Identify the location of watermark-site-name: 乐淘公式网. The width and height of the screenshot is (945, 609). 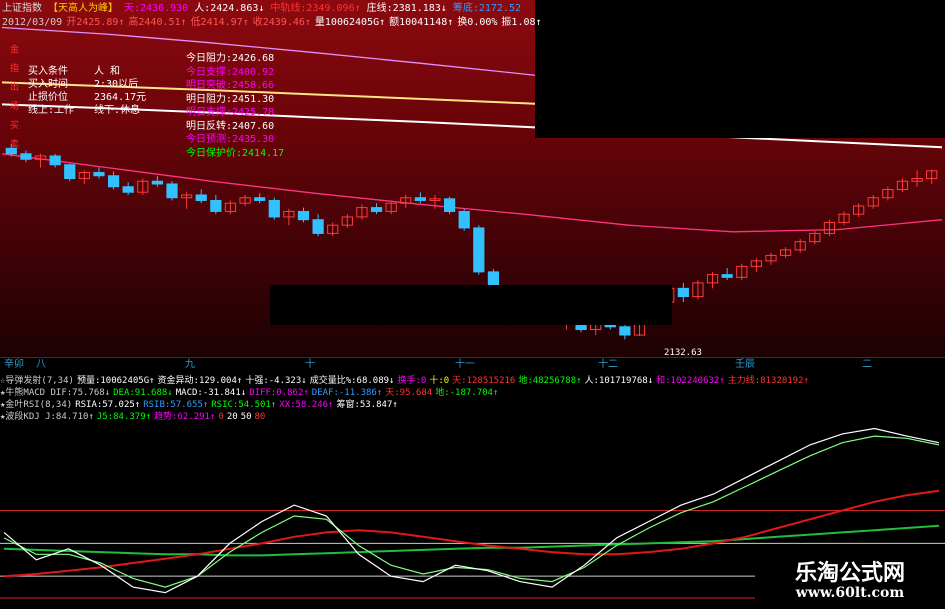
(849, 573).